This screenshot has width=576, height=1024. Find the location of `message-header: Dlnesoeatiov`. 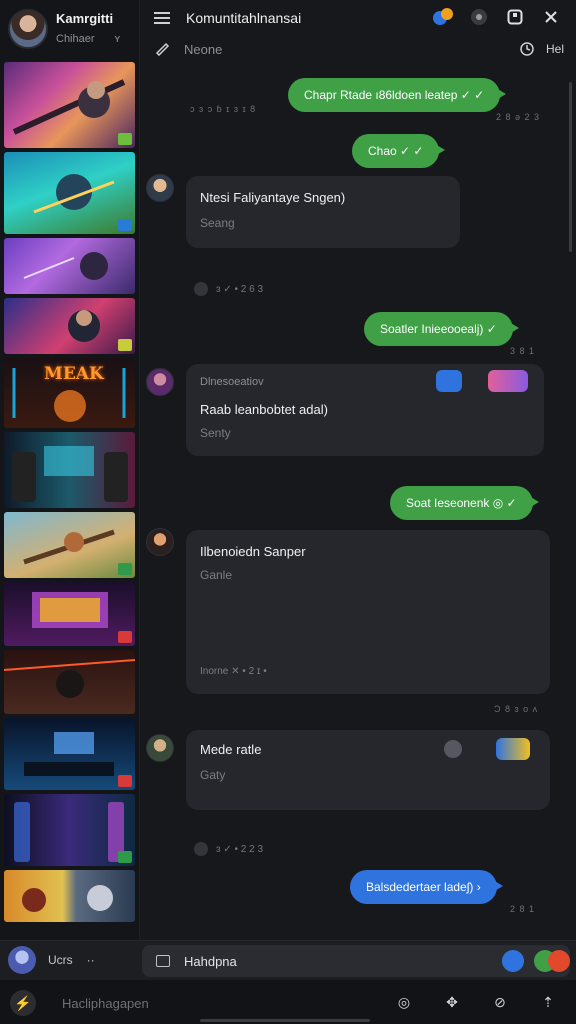

message-header: Dlnesoeatiov is located at coordinates (232, 382).